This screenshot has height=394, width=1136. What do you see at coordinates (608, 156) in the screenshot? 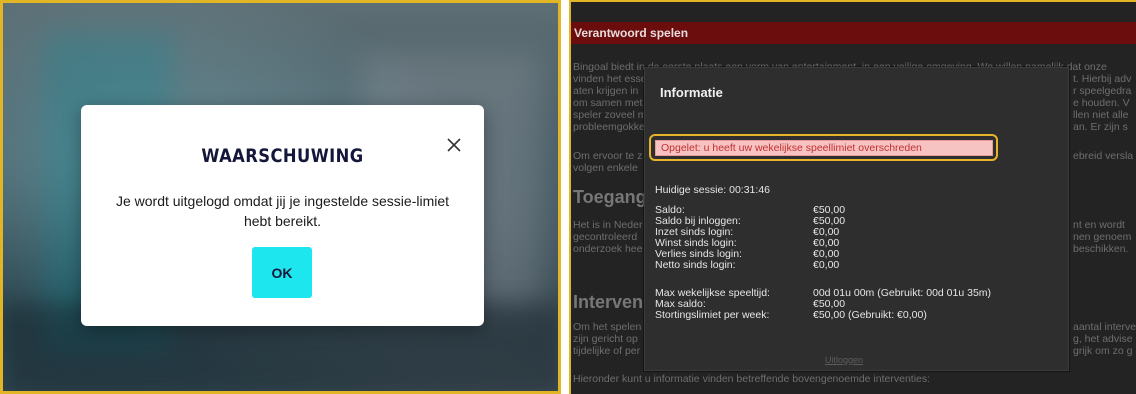
I see `background-text: Om ervoor te z` at bounding box center [608, 156].